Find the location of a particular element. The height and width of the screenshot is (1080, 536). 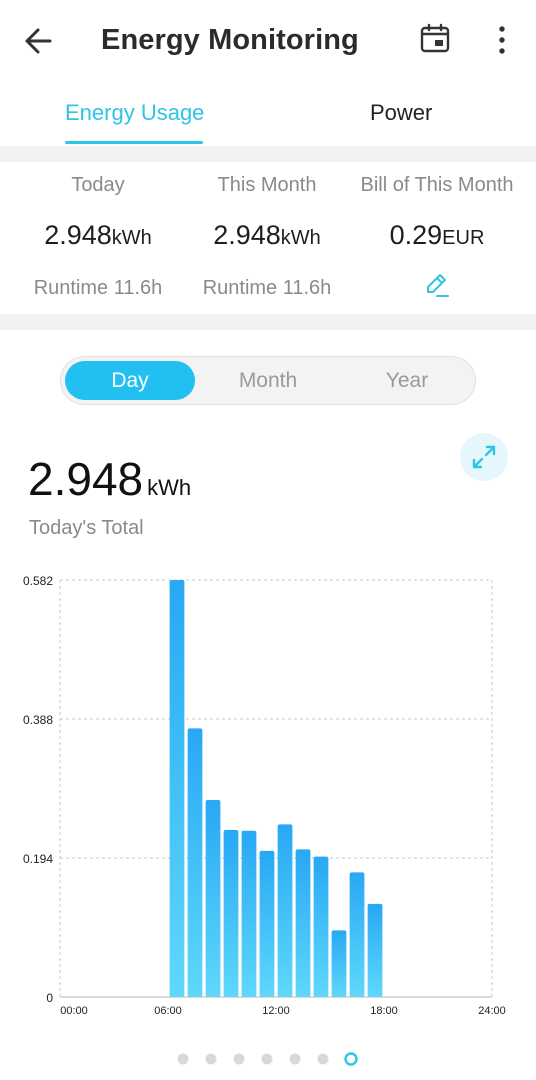

arrow-left-icon is located at coordinates (39, 41).